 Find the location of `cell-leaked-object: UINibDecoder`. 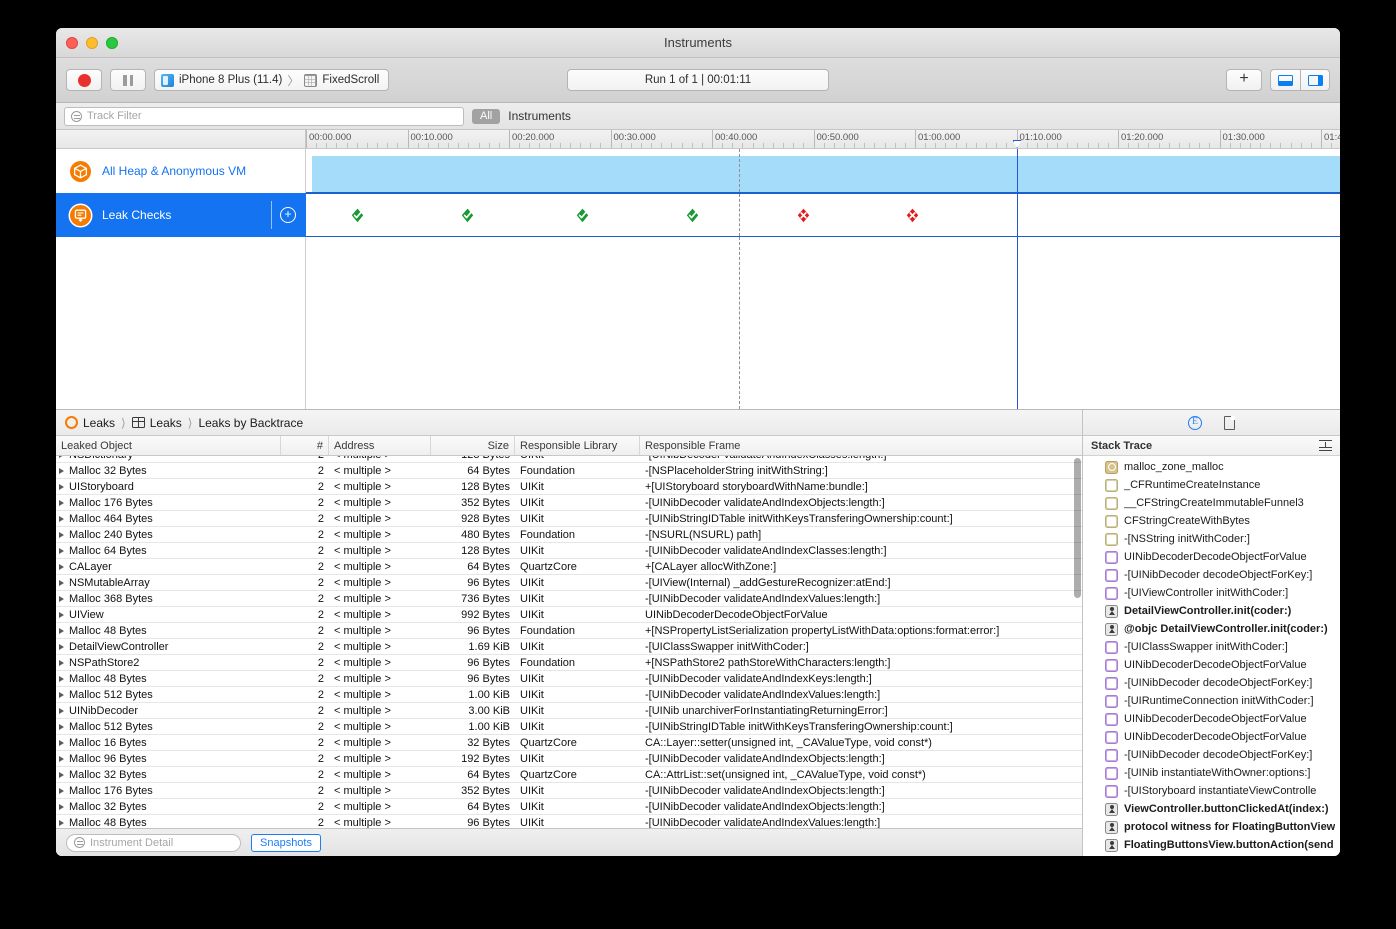

cell-leaked-object: UINibDecoder is located at coordinates (168, 710).